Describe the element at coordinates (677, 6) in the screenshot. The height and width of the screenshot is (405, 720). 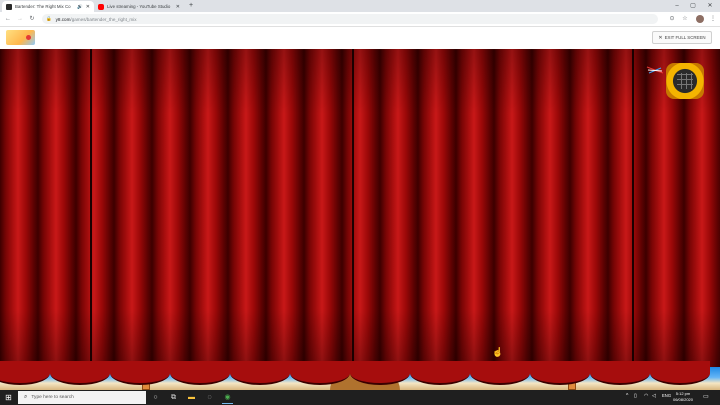
I see `minimize-button: –` at that location.